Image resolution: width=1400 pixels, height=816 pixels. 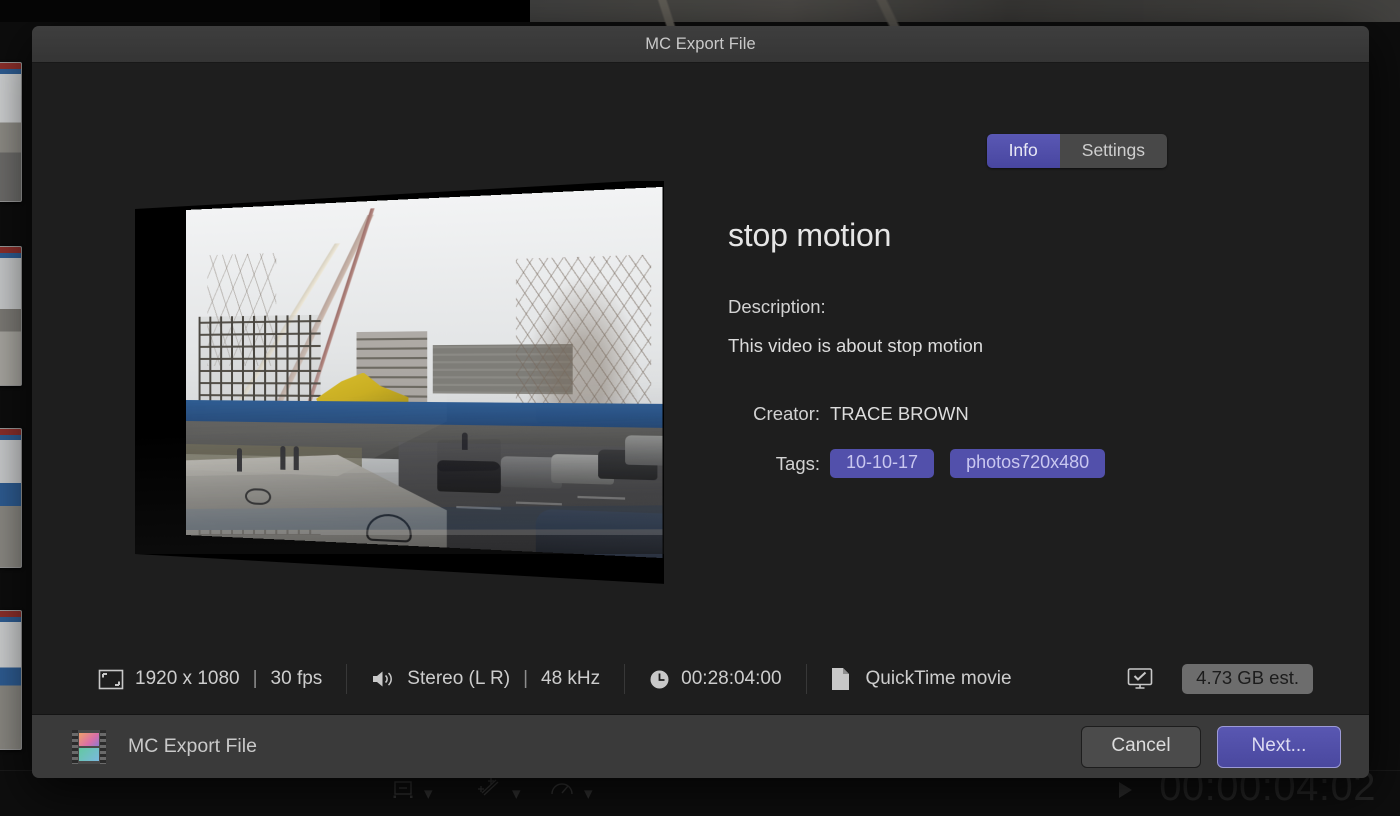 I want to click on tag-chip: 10-10-17, so click(x=882, y=463).